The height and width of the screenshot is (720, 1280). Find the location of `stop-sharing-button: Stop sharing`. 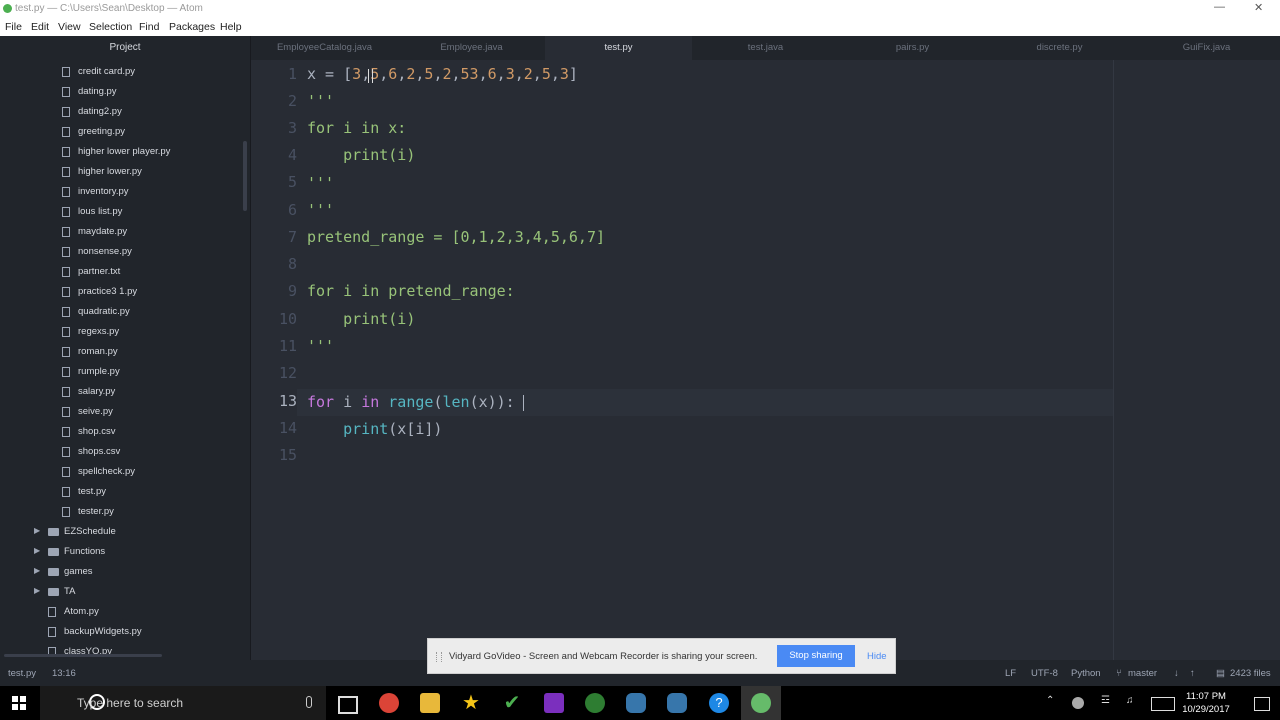

stop-sharing-button: Stop sharing is located at coordinates (816, 656).